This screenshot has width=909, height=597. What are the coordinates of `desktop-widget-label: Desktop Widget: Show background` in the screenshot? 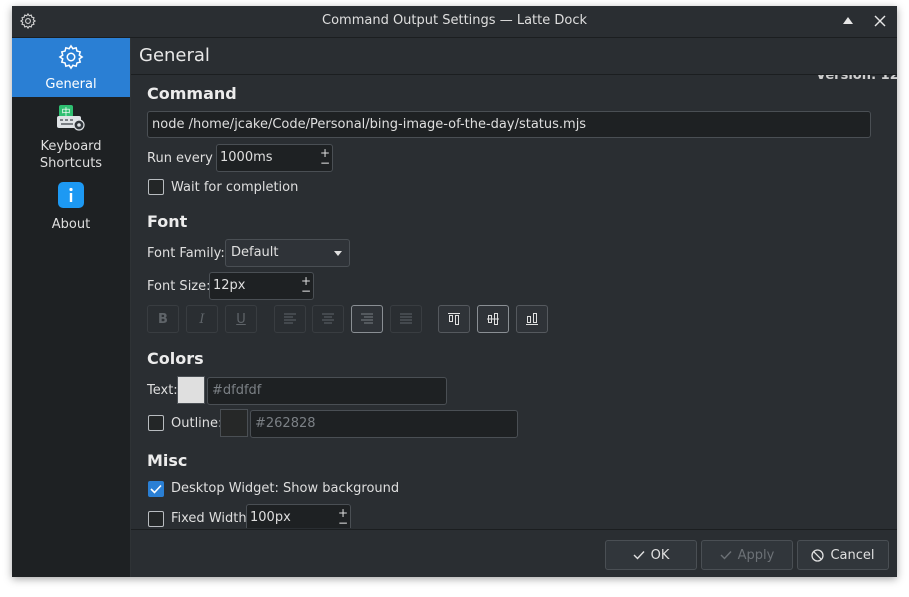 It's located at (285, 488).